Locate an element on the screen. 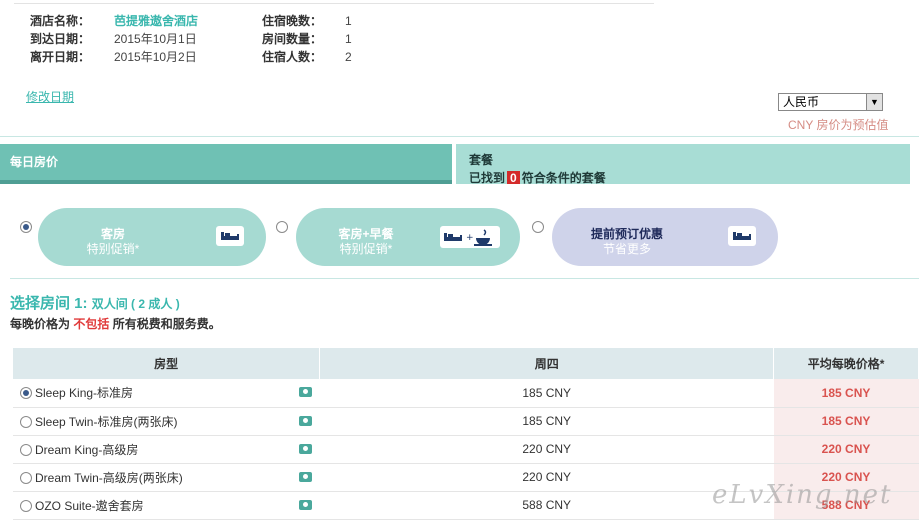 The width and height of the screenshot is (919, 532). column-header-day: 周四 is located at coordinates (547, 363).